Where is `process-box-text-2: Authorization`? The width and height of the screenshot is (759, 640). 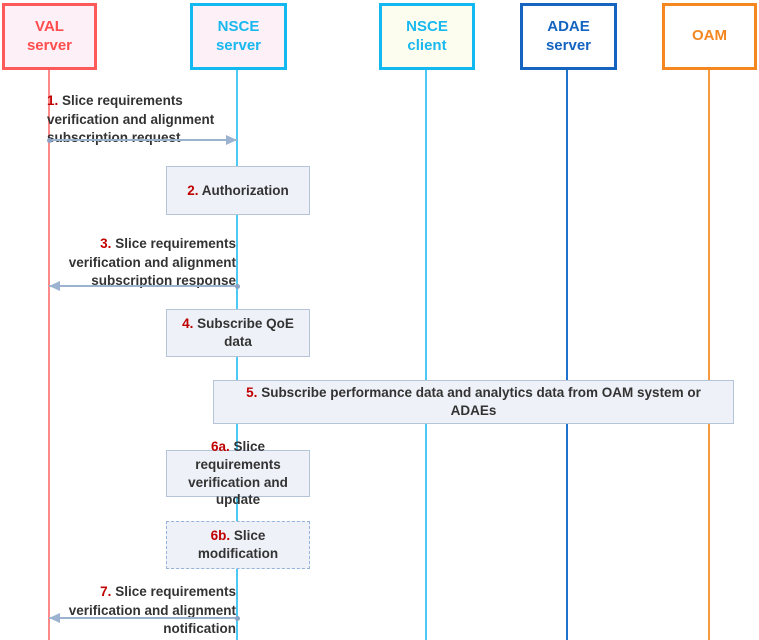
process-box-text-2: Authorization is located at coordinates (243, 190).